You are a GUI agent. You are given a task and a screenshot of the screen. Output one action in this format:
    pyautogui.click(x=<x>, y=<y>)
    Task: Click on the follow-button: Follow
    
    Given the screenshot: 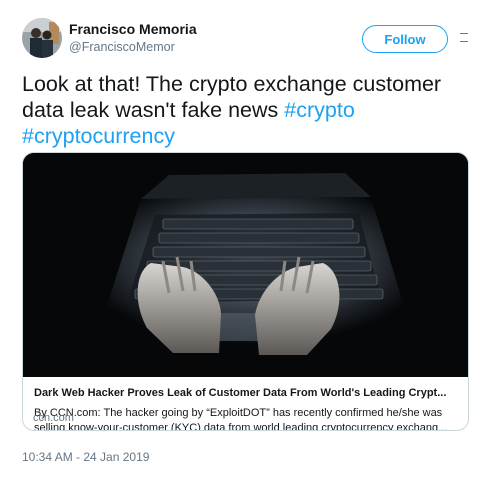 What is the action you would take?
    pyautogui.click(x=405, y=39)
    